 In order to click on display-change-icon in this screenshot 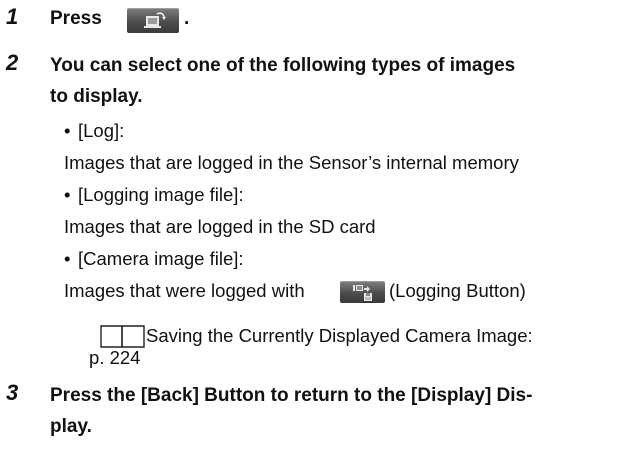, I will do `click(153, 20)`.